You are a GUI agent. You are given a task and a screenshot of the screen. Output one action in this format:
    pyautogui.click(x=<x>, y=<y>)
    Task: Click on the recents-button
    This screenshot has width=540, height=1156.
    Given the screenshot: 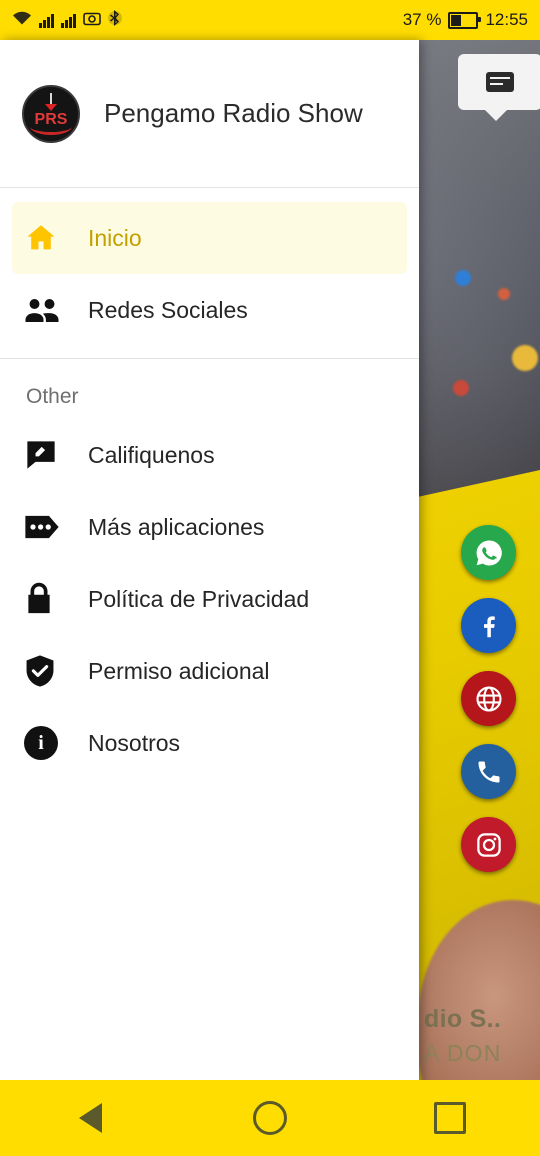 What is the action you would take?
    pyautogui.click(x=450, y=1118)
    